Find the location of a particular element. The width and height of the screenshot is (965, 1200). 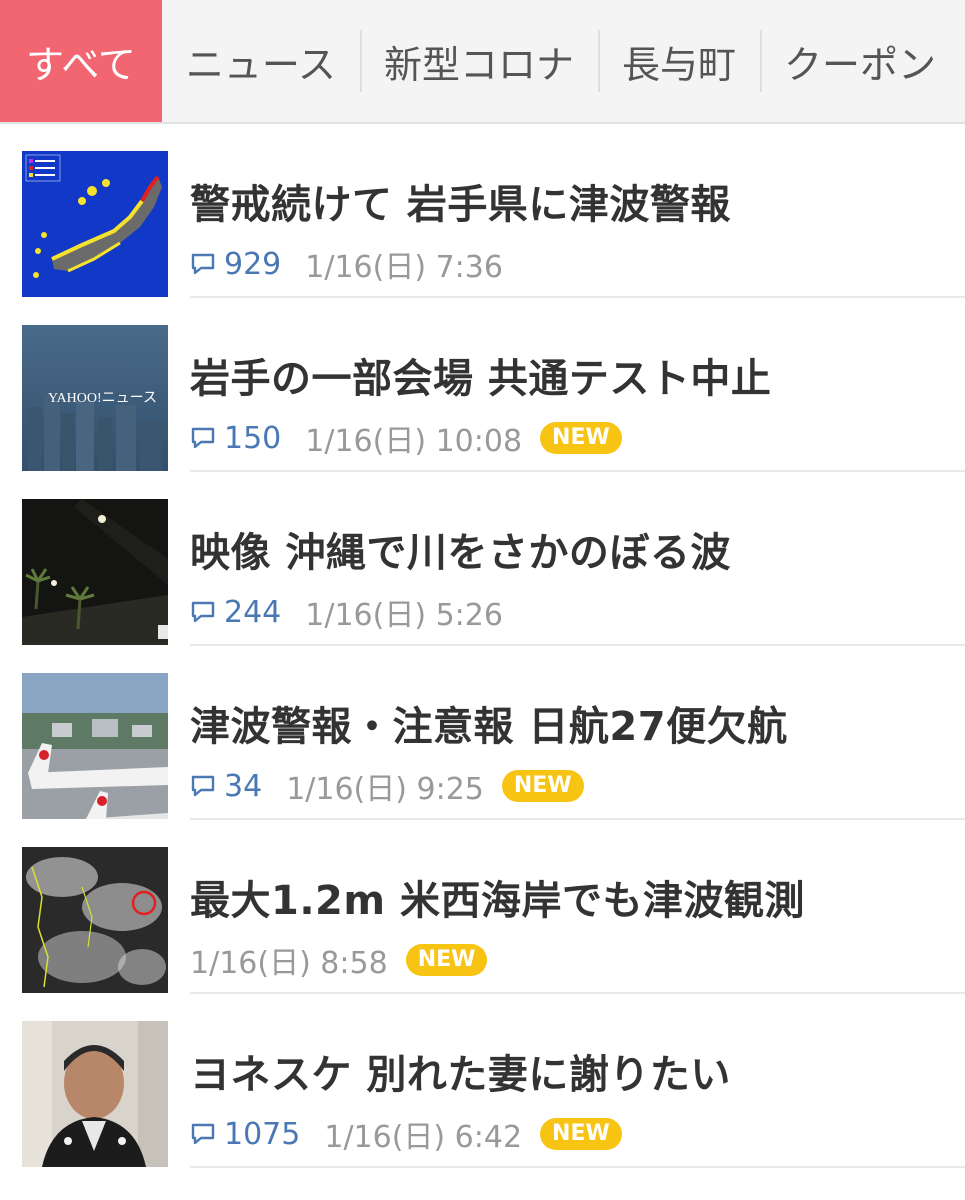

article-title: 警戒続けて 岩手県に津波警報 is located at coordinates (460, 205).